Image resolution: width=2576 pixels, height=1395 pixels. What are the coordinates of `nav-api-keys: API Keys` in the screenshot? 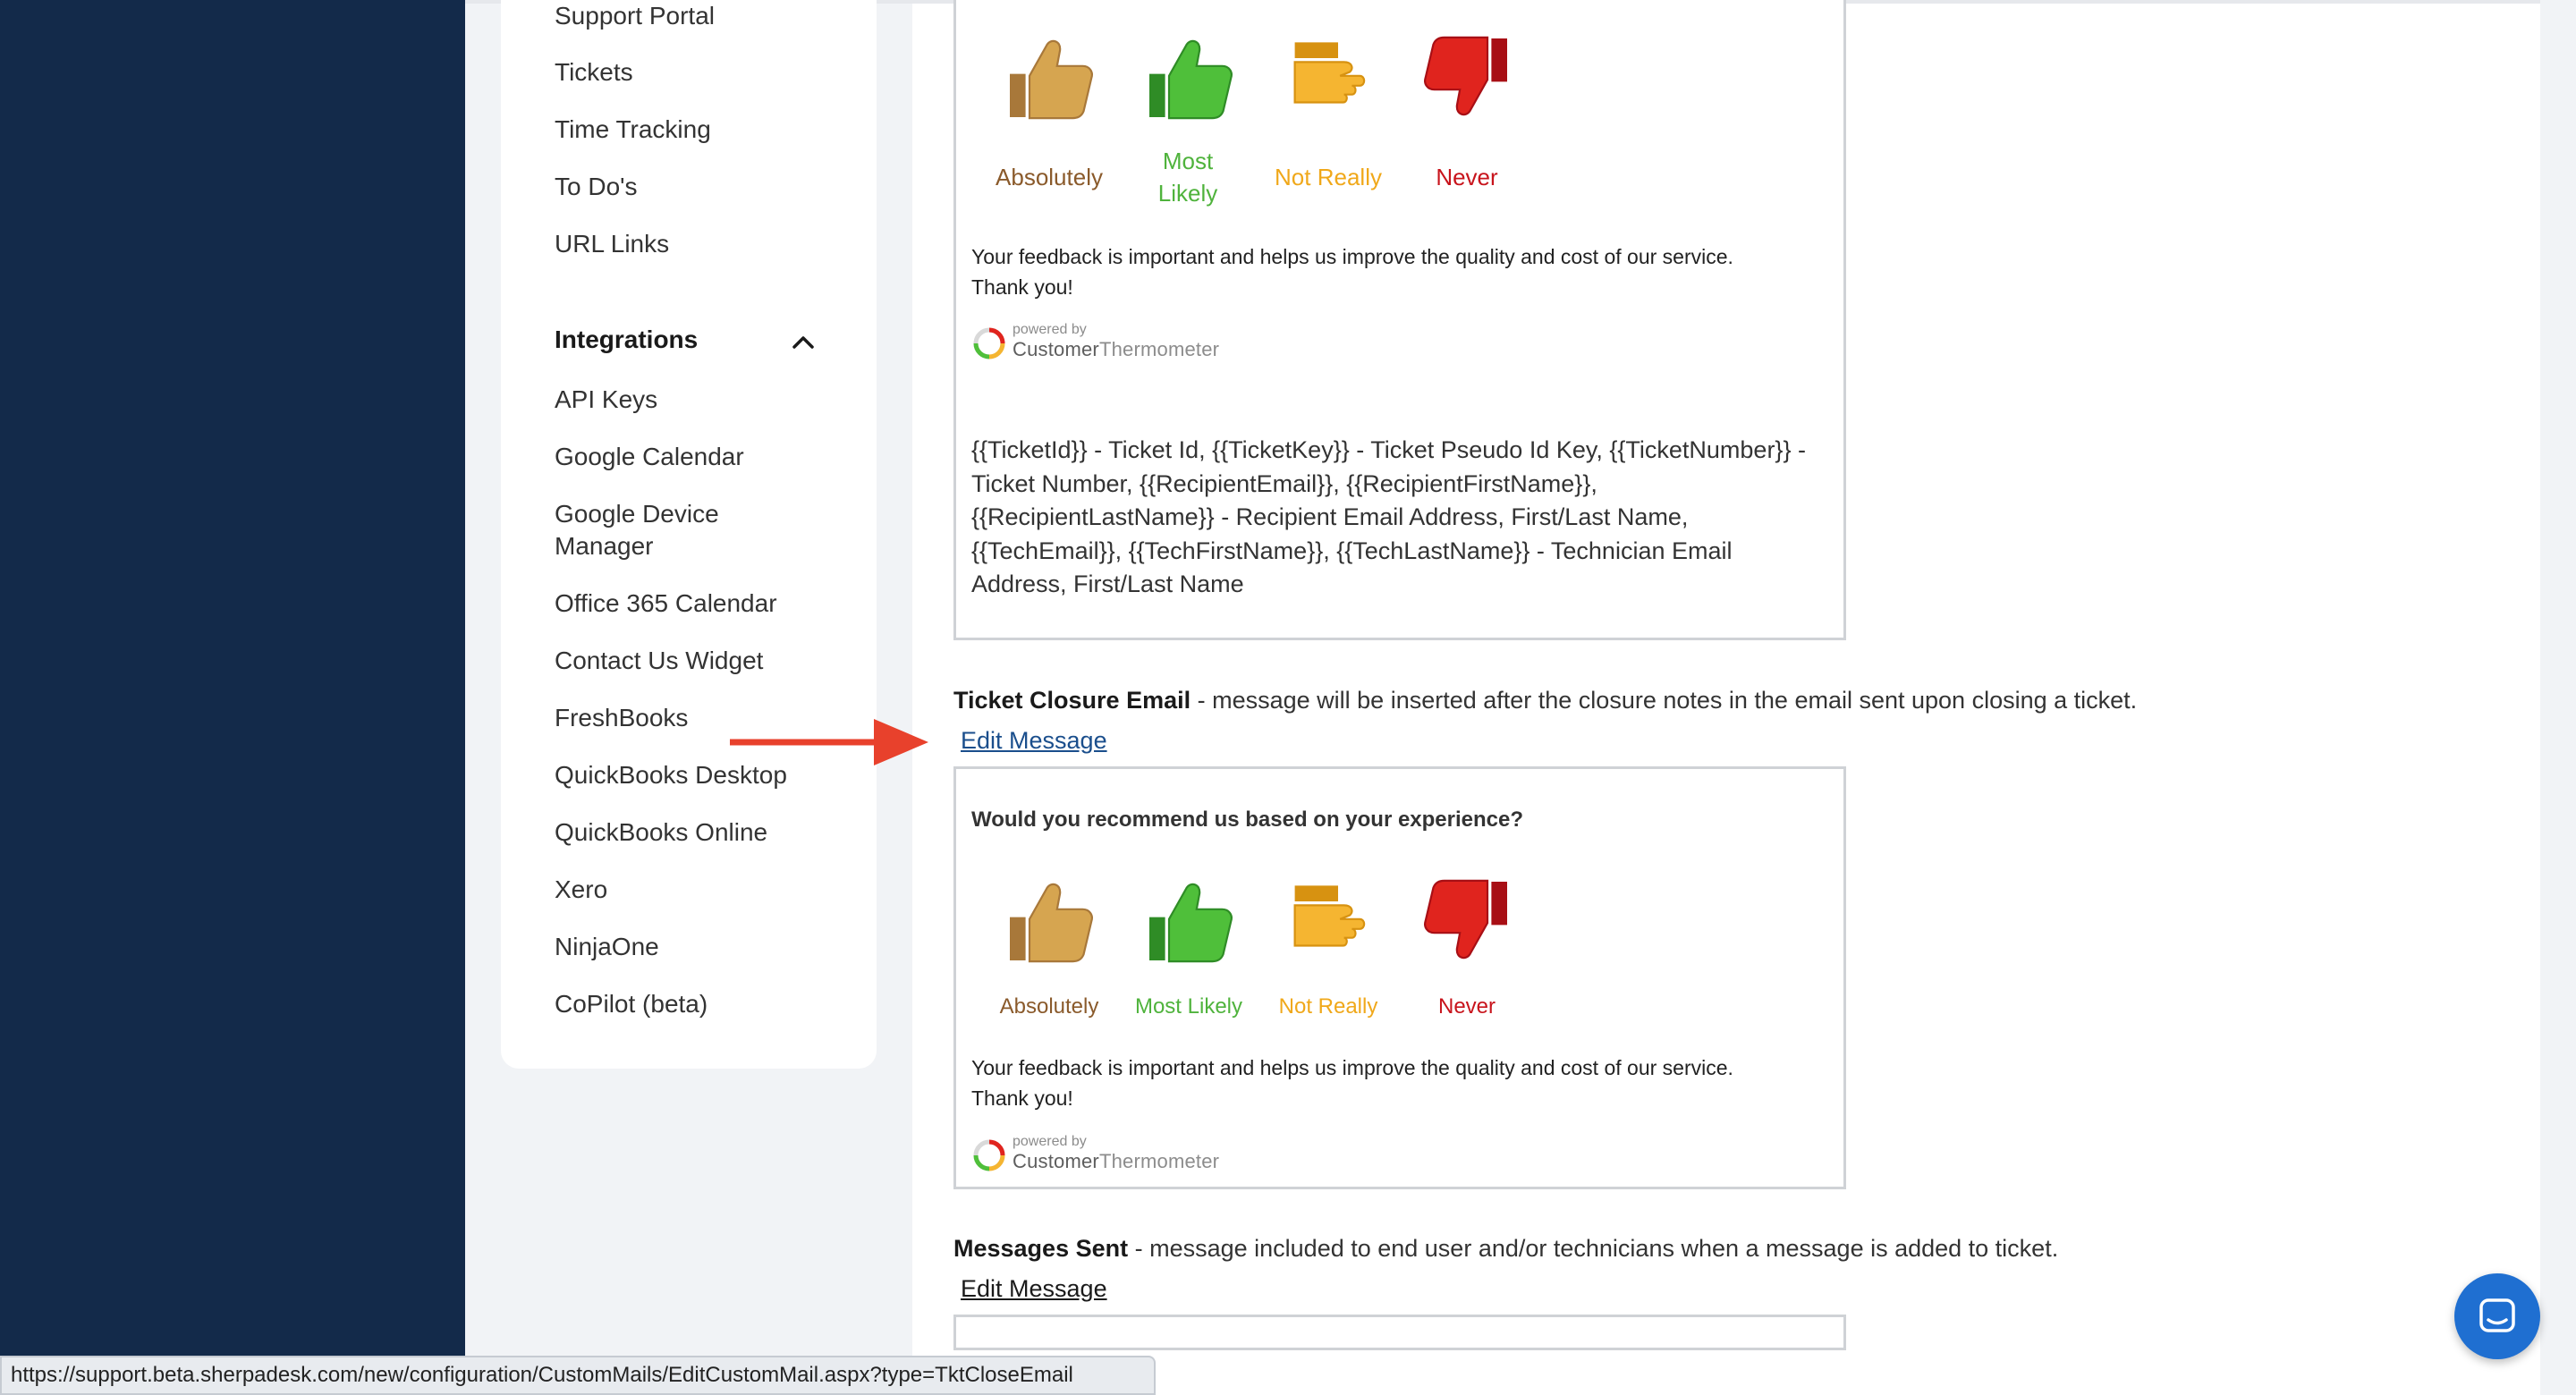 It's located at (606, 400).